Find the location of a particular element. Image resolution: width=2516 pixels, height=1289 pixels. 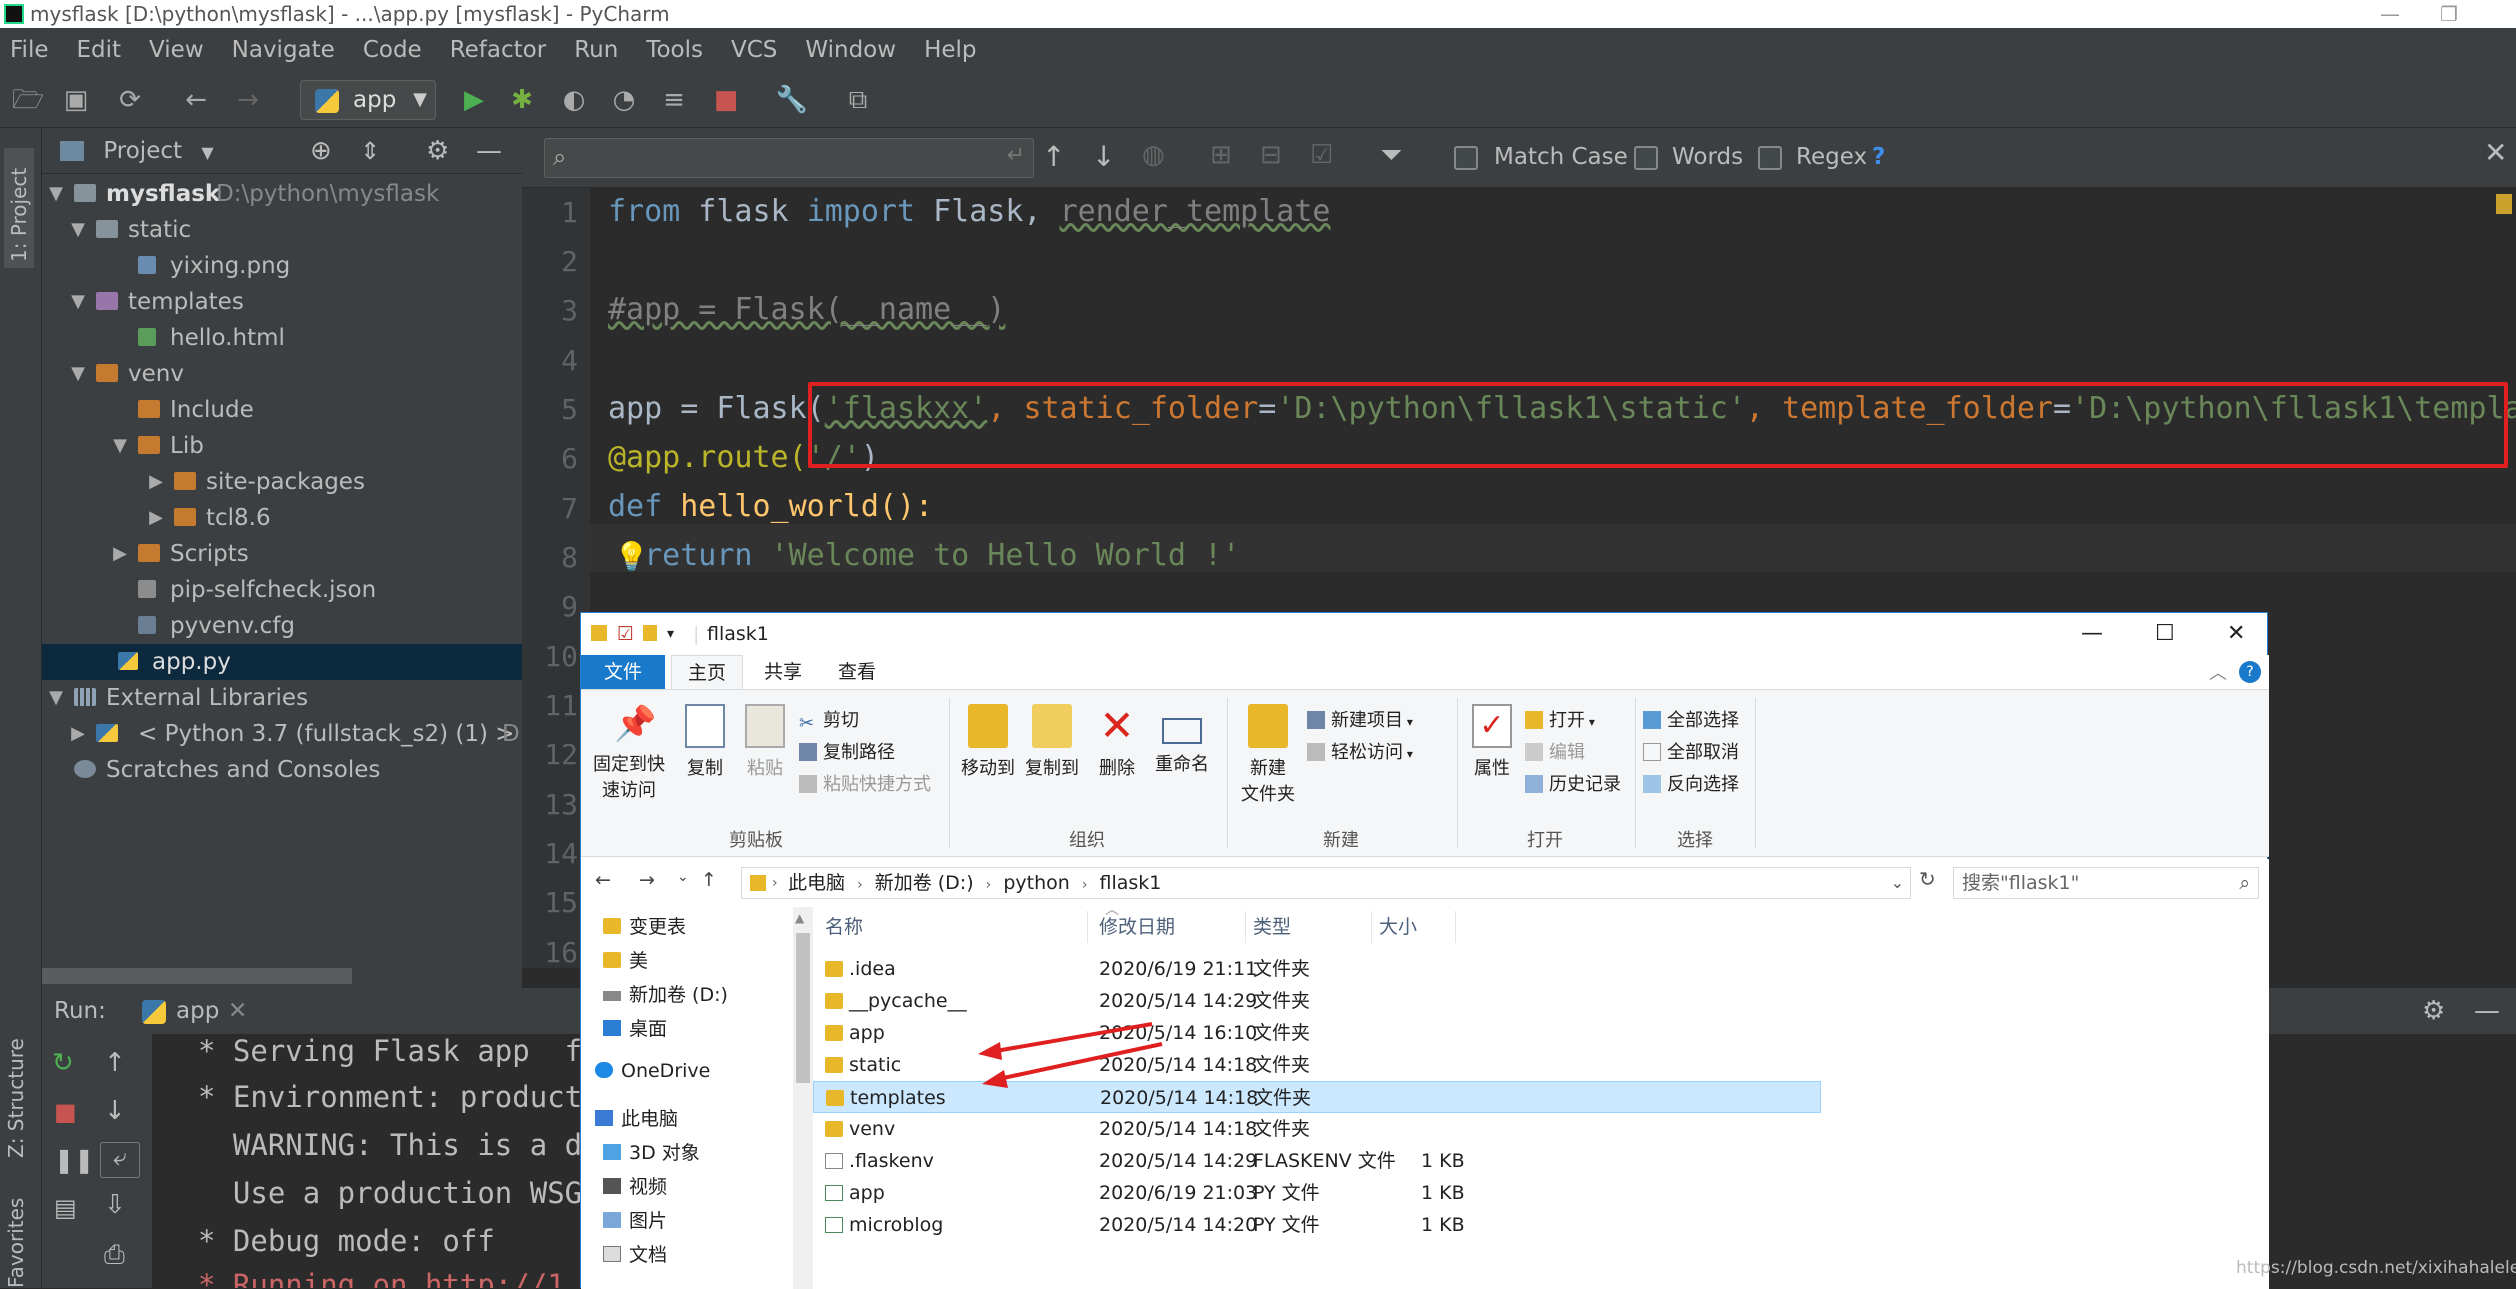

project-structure-icon: ⧉ is located at coordinates (858, 100).